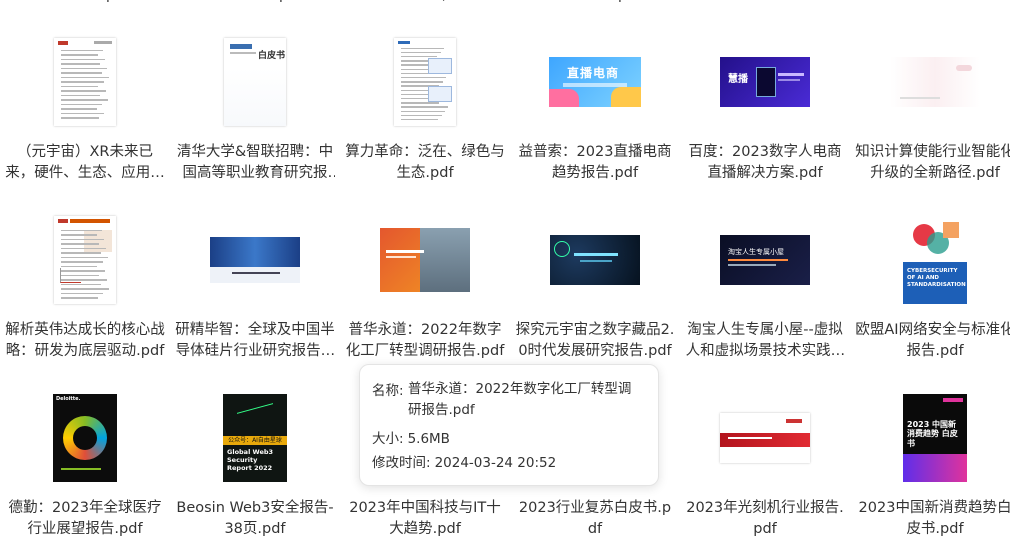 The width and height of the screenshot is (1010, 553). I want to click on file-name: 2023中国新消费趋势白皮书.pdf, so click(934, 518).